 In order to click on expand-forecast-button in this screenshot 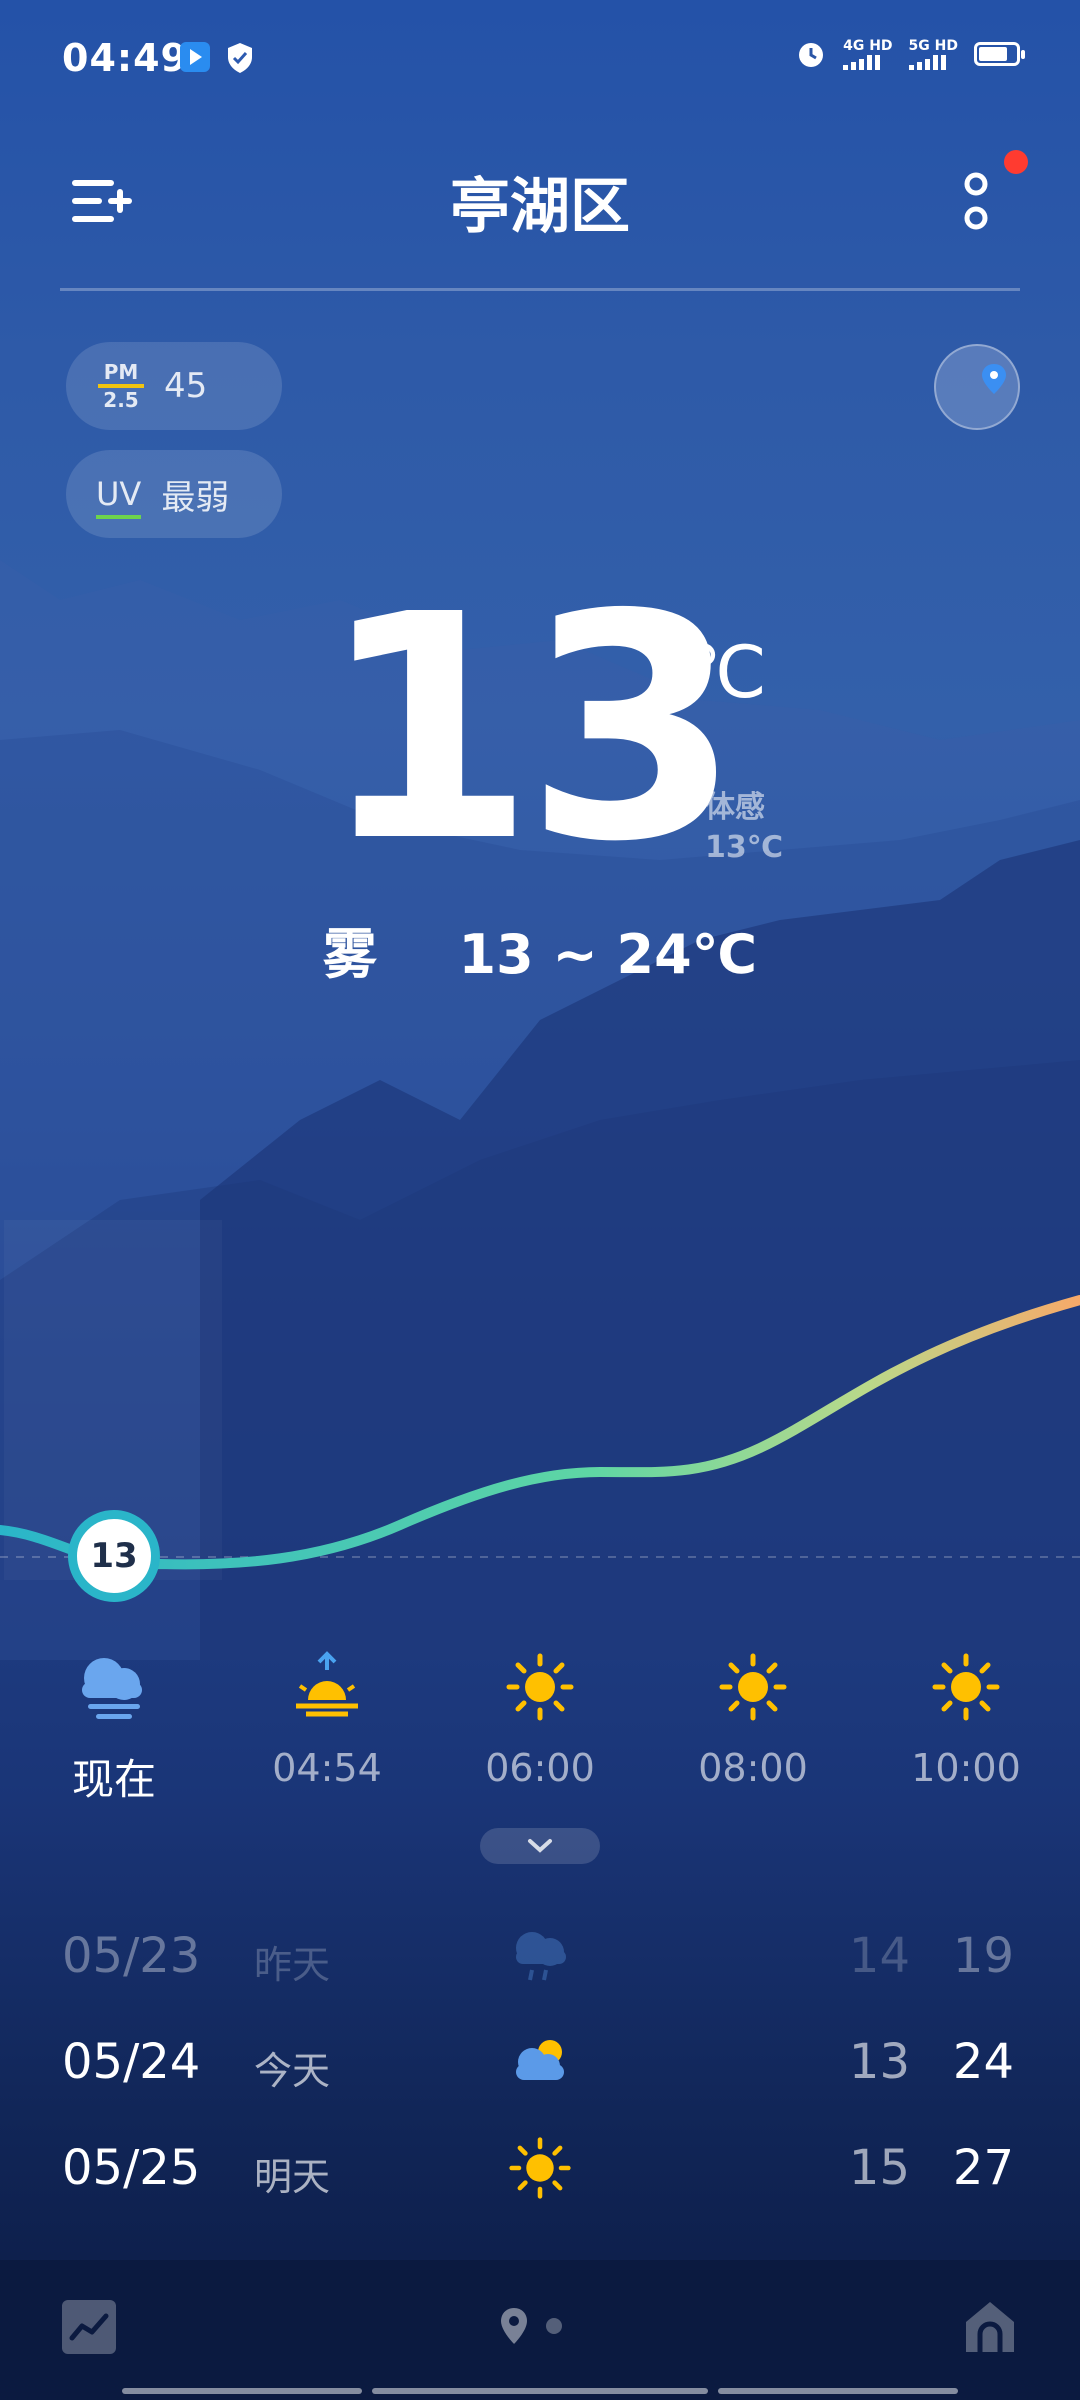, I will do `click(540, 1846)`.